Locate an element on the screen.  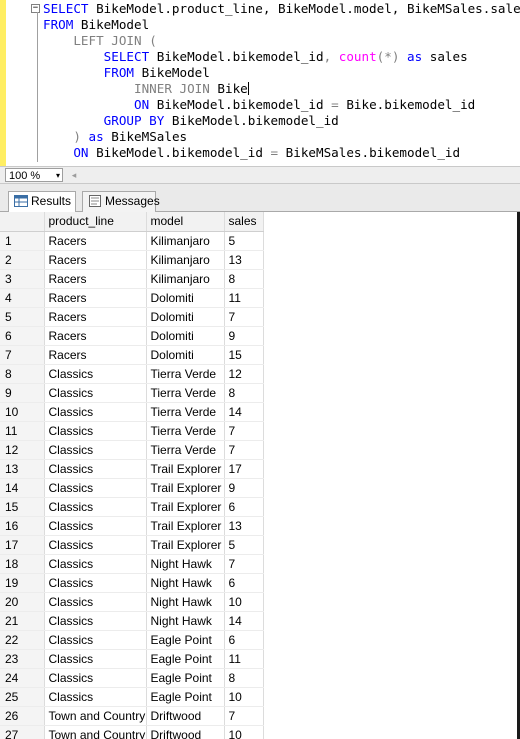
table-row: 25 Classics Eagle Point 10 is located at coordinates (132, 697).